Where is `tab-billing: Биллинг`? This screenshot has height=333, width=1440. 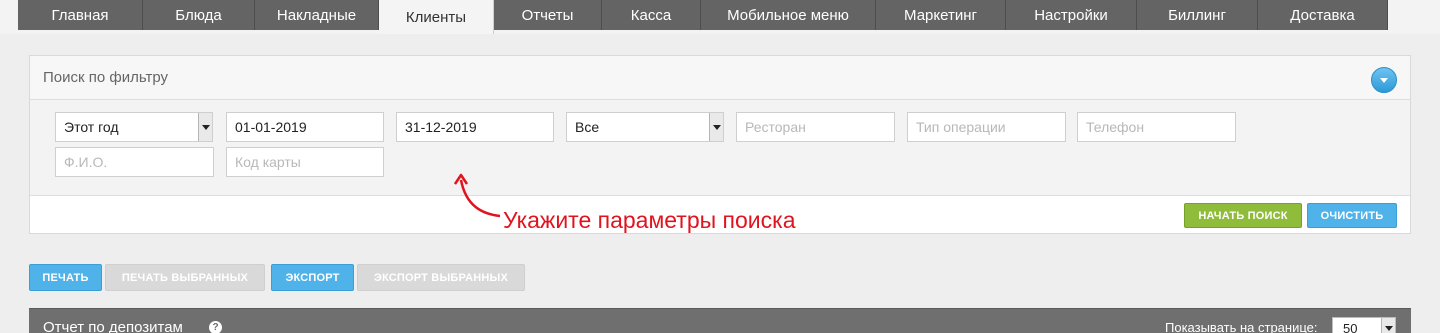
tab-billing: Биллинг is located at coordinates (1197, 15).